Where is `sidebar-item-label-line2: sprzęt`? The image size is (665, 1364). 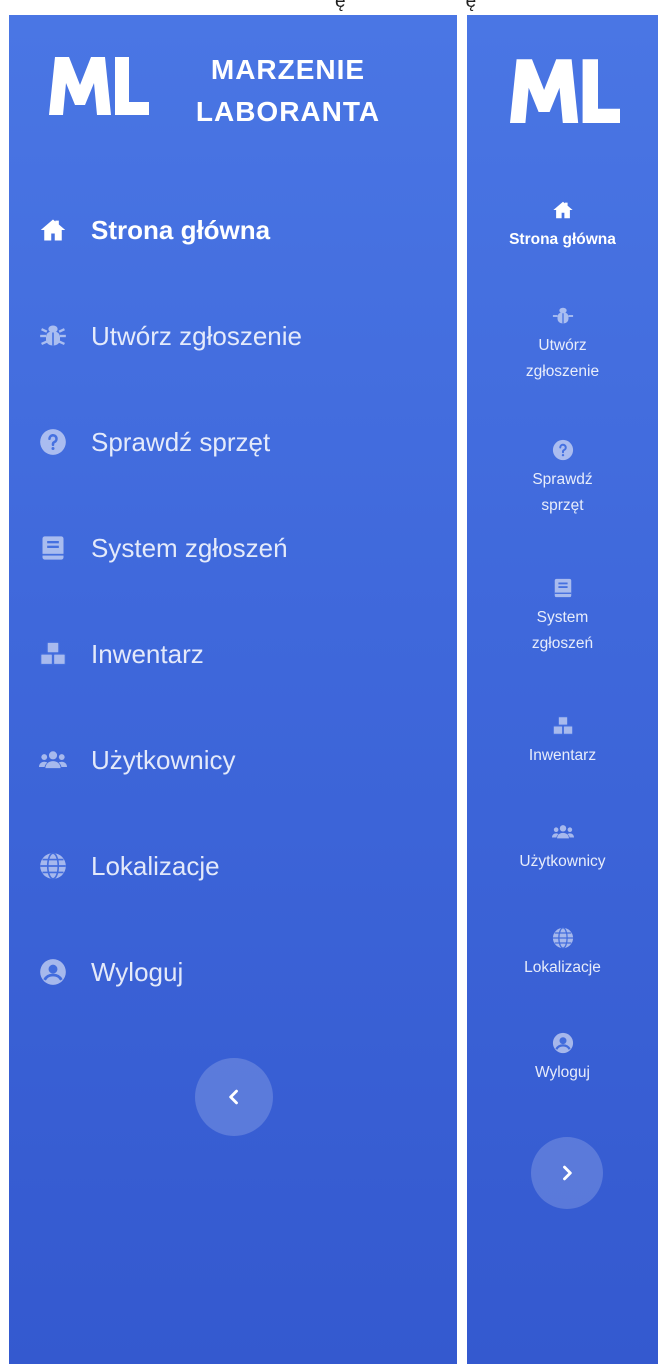
sidebar-item-label-line2: sprzęt is located at coordinates (562, 505).